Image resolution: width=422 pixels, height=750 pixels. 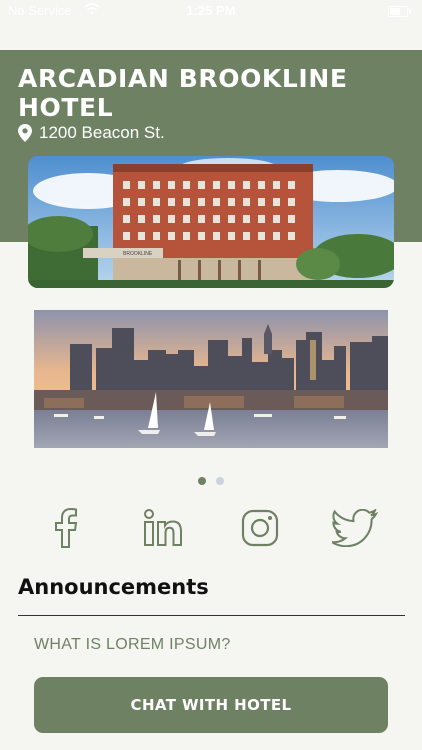 What do you see at coordinates (66, 528) in the screenshot?
I see `facebook-icon` at bounding box center [66, 528].